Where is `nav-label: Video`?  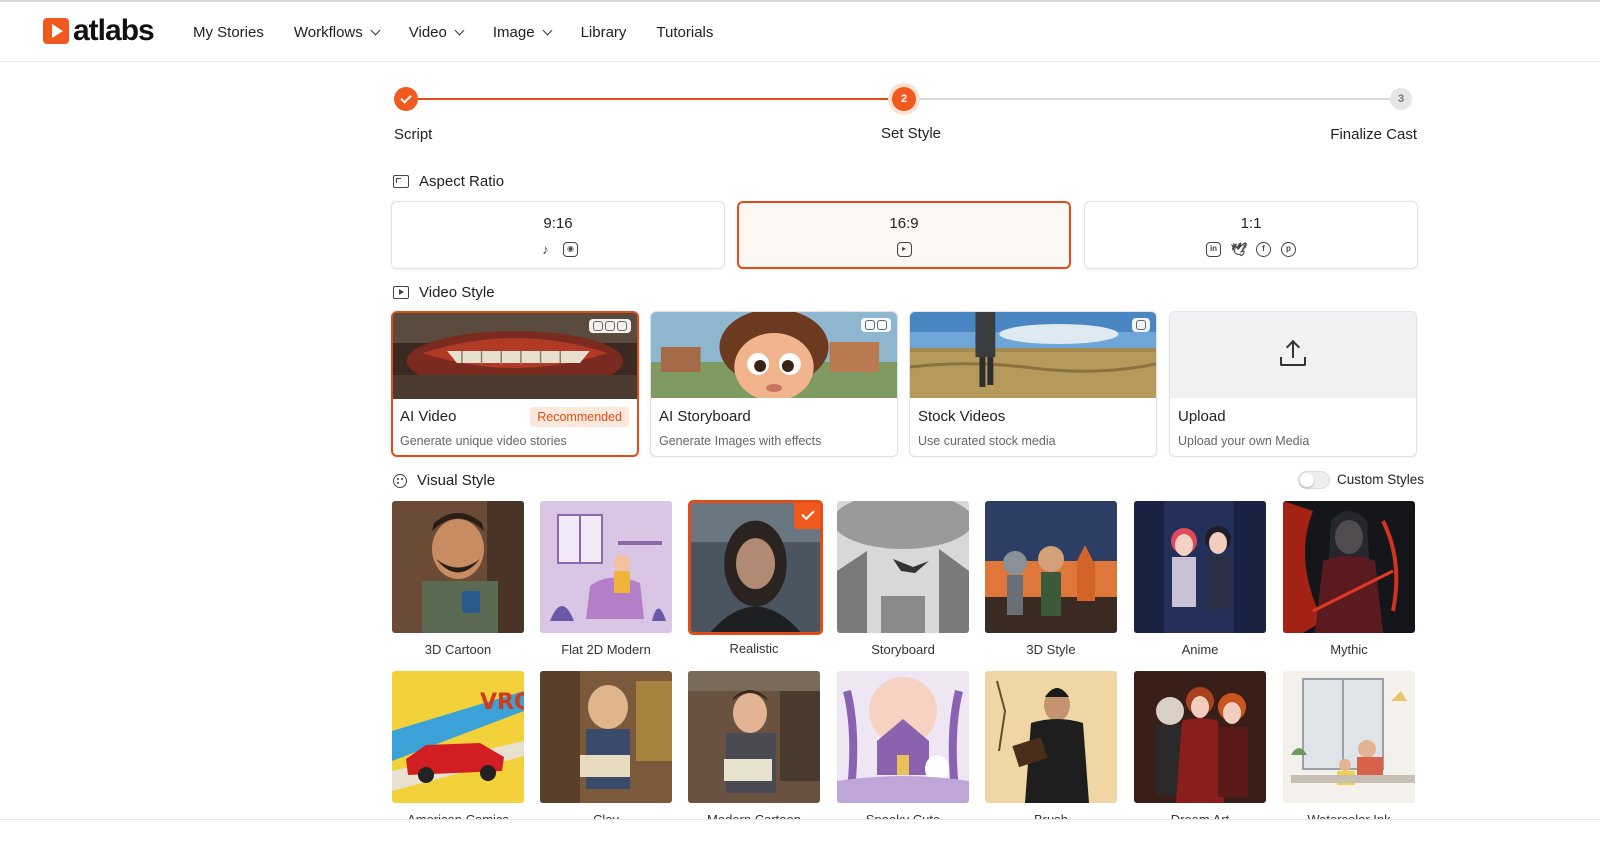
nav-label: Video is located at coordinates (427, 32).